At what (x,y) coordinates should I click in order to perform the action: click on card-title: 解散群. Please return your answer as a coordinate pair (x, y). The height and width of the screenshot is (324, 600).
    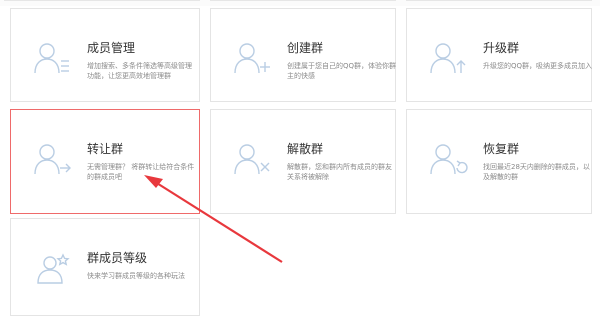
    Looking at the image, I should click on (305, 149).